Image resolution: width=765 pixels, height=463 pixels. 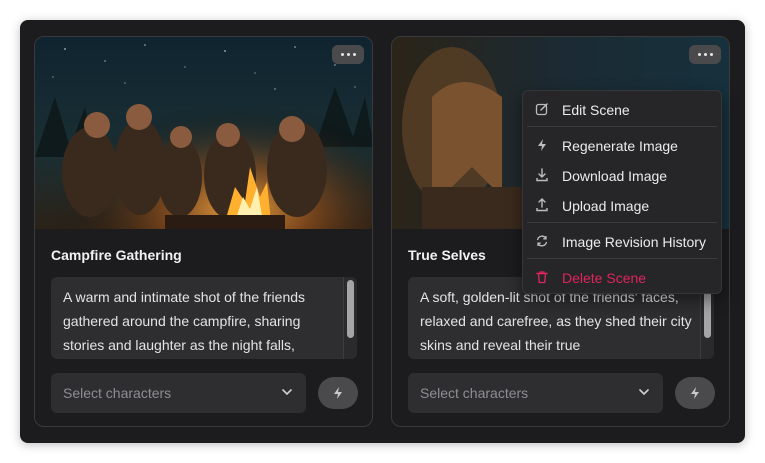 What do you see at coordinates (606, 206) in the screenshot?
I see `menu-item-label: Upload Image` at bounding box center [606, 206].